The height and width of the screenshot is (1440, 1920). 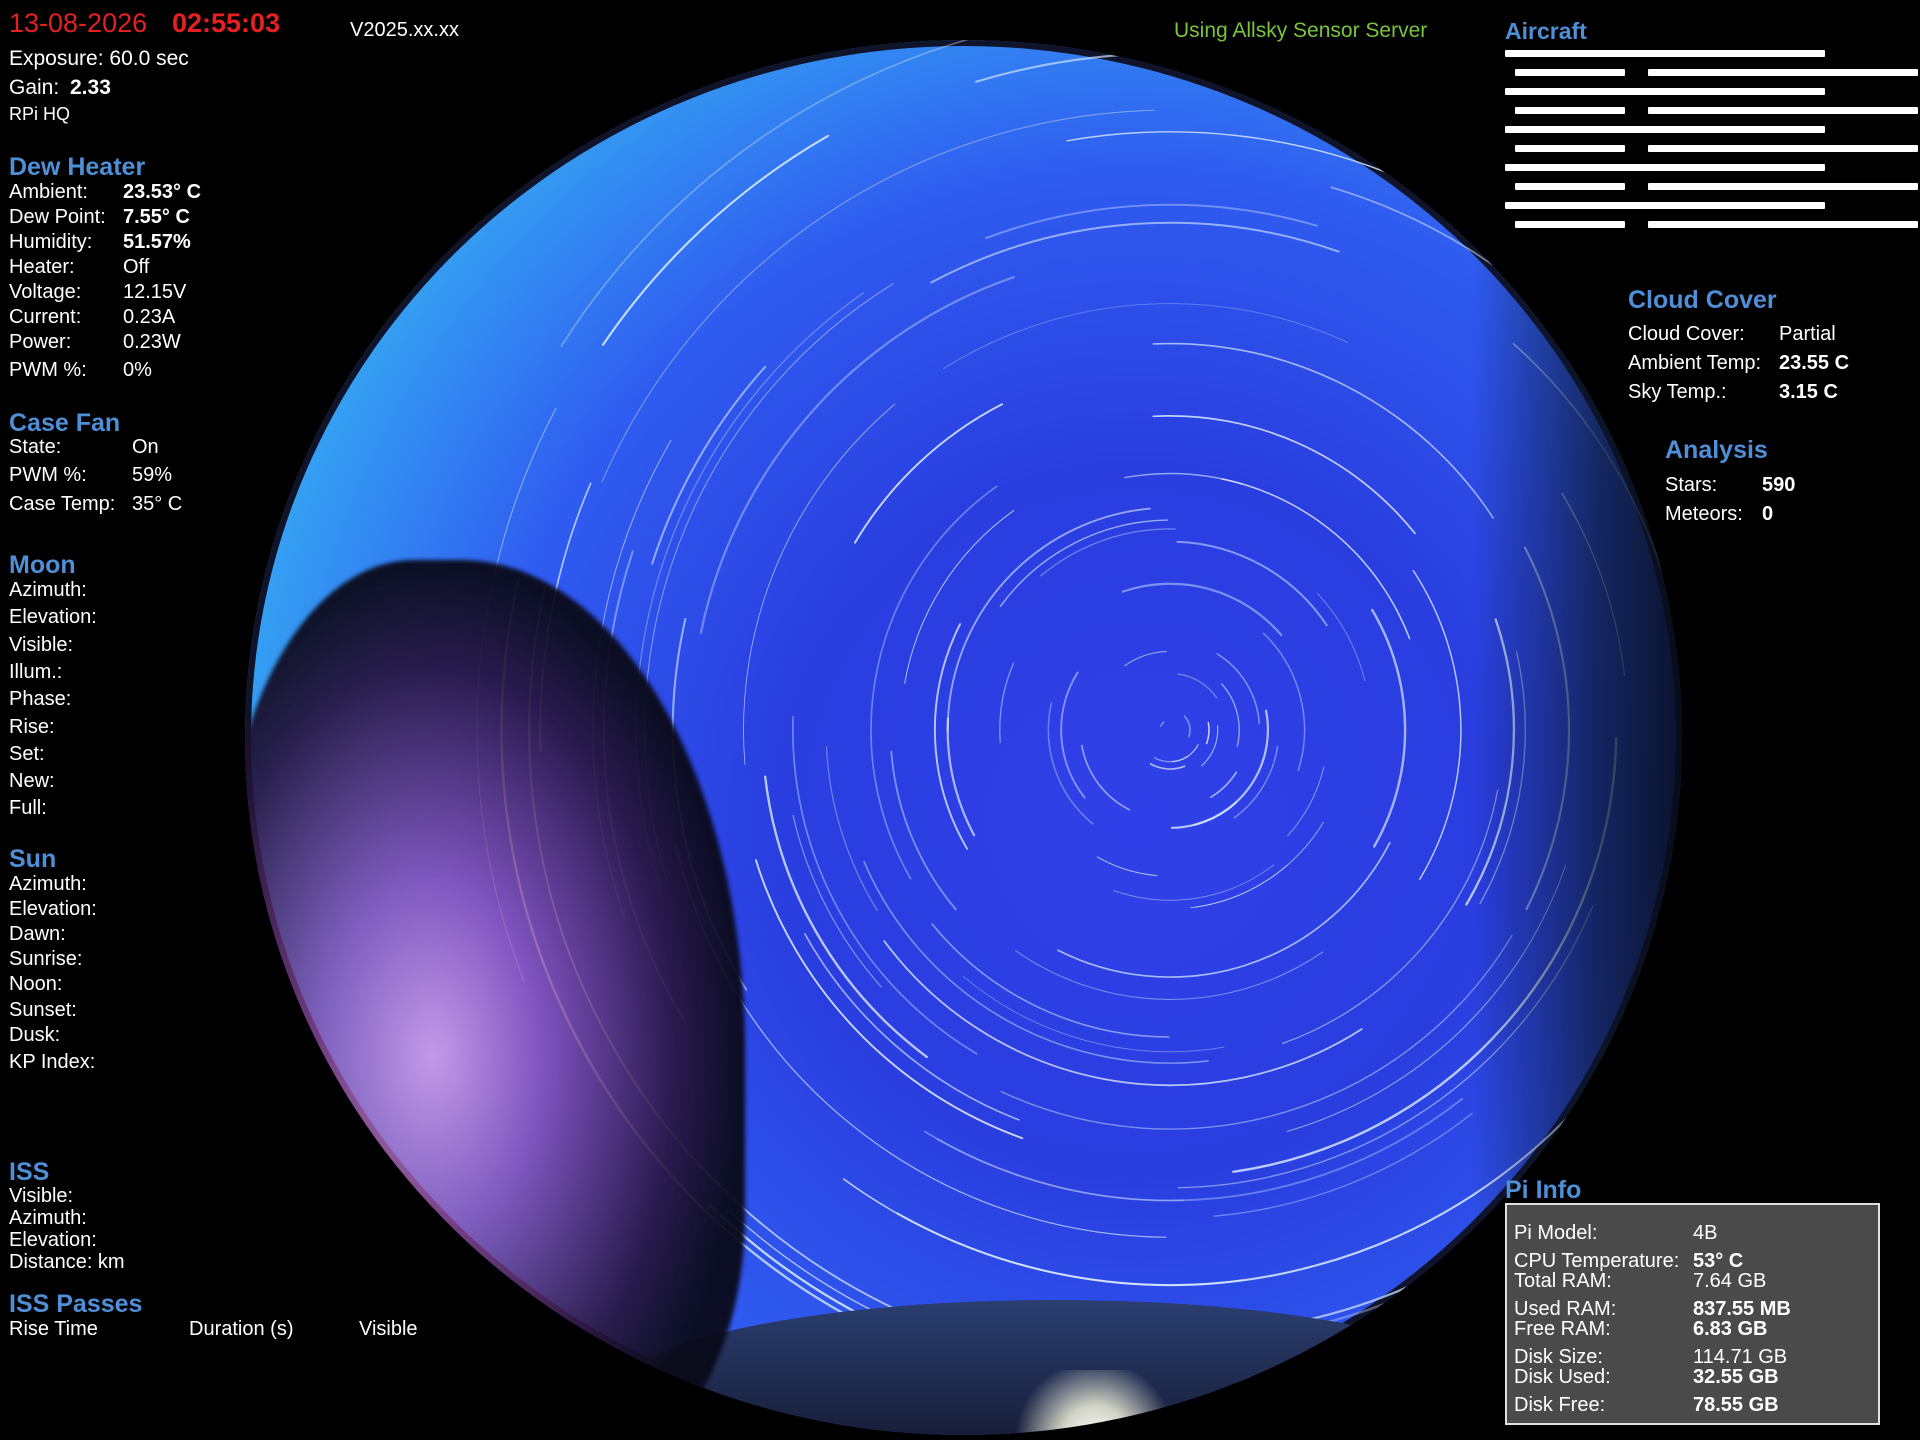 I want to click on moon-title: Moon, so click(x=42, y=565).